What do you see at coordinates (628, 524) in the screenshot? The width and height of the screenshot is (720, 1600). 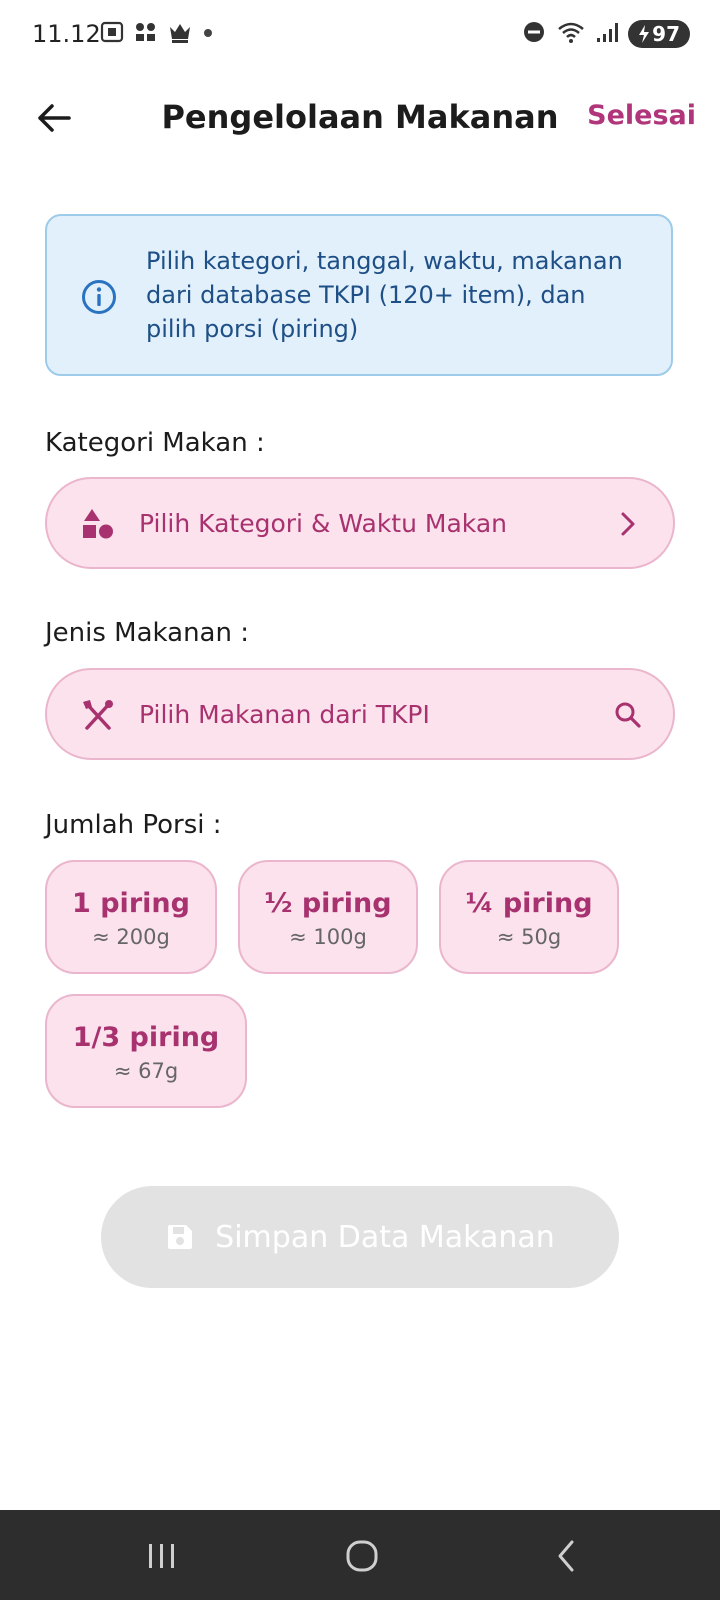 I see `chevron-right-icon` at bounding box center [628, 524].